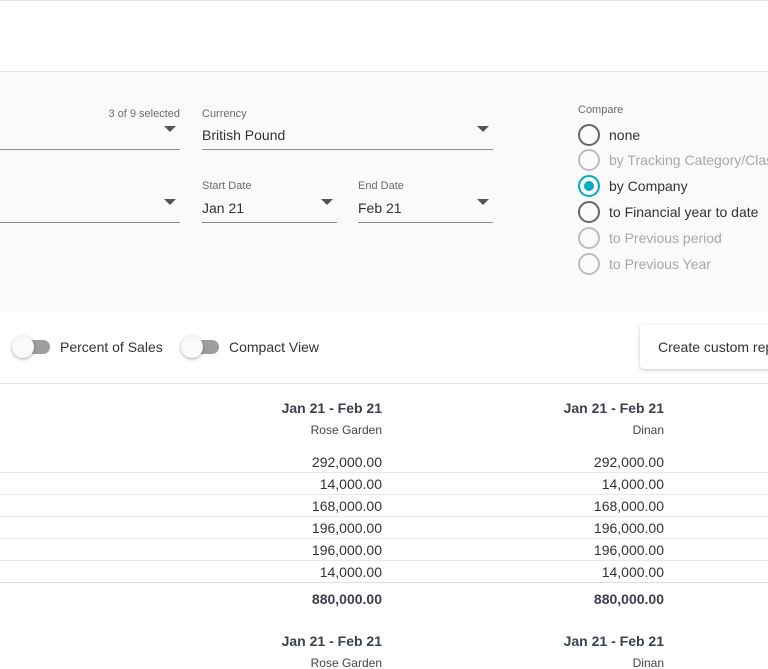 The image size is (768, 669). I want to click on compare-option-previous-year: to Previous Year, so click(644, 264).